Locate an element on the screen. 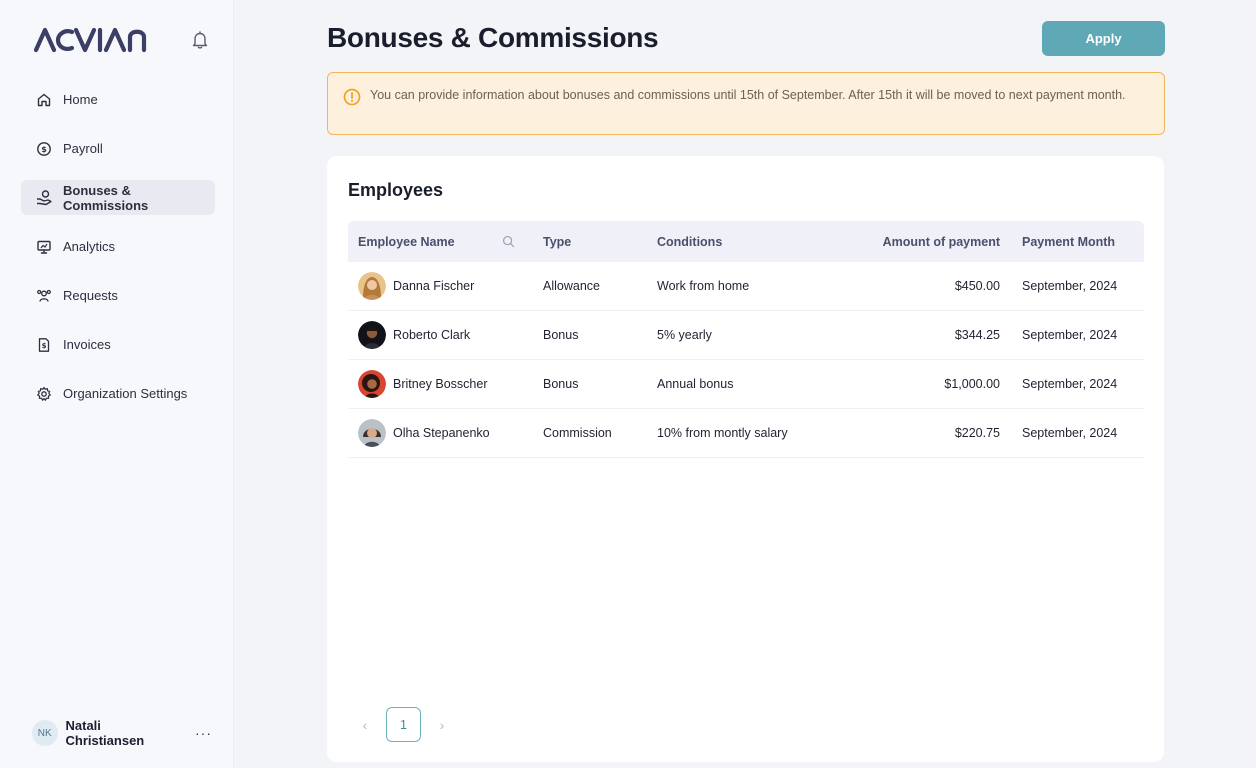 This screenshot has width=1256, height=768. conditions-cell: Annual bonus is located at coordinates (695, 384).